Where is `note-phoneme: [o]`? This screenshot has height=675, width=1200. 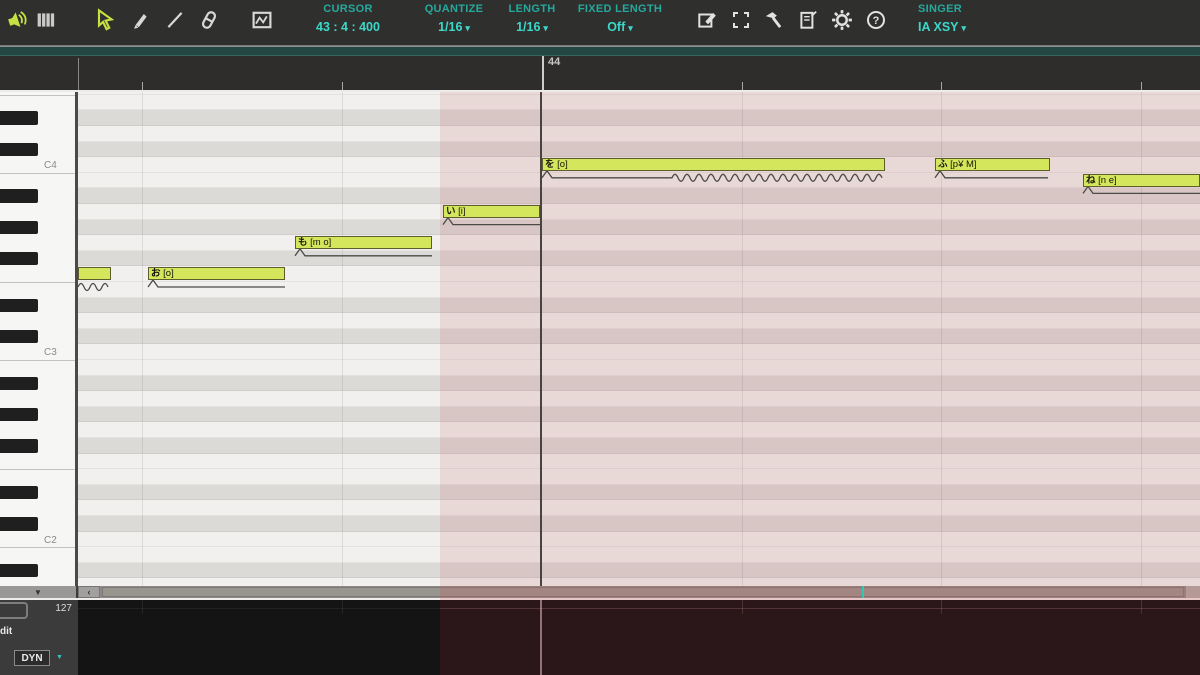 note-phoneme: [o] is located at coordinates (561, 165).